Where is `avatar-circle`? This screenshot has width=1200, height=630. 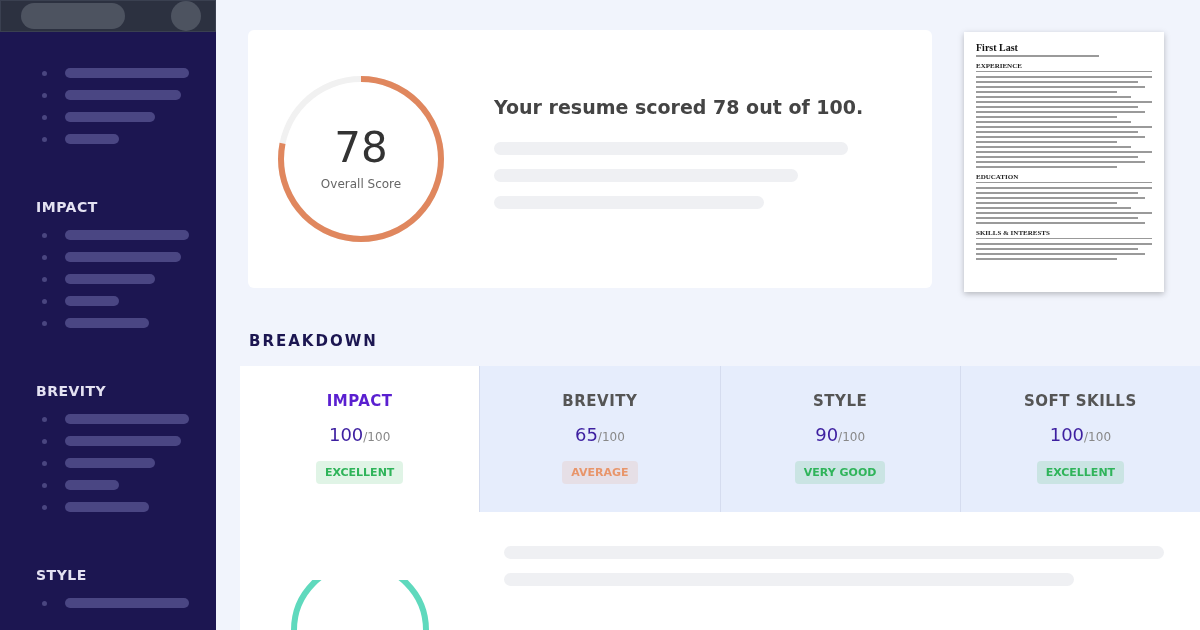
avatar-circle is located at coordinates (186, 16).